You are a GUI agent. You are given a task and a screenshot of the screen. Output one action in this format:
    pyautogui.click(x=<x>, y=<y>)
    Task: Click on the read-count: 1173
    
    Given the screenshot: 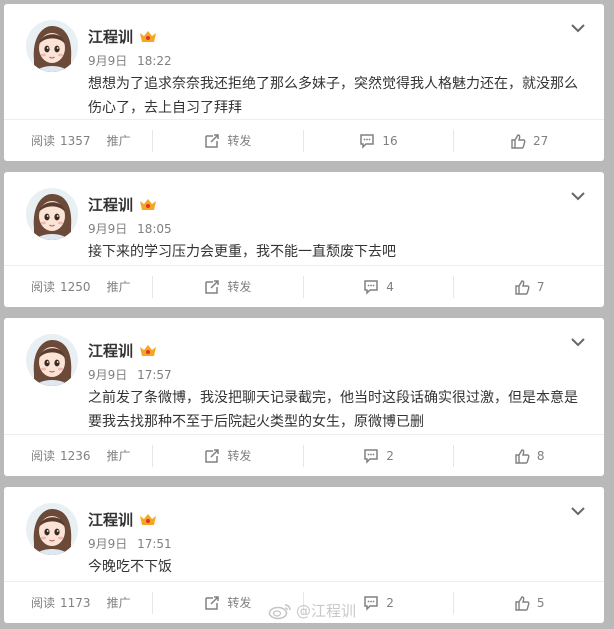 What is the action you would take?
    pyautogui.click(x=75, y=602)
    